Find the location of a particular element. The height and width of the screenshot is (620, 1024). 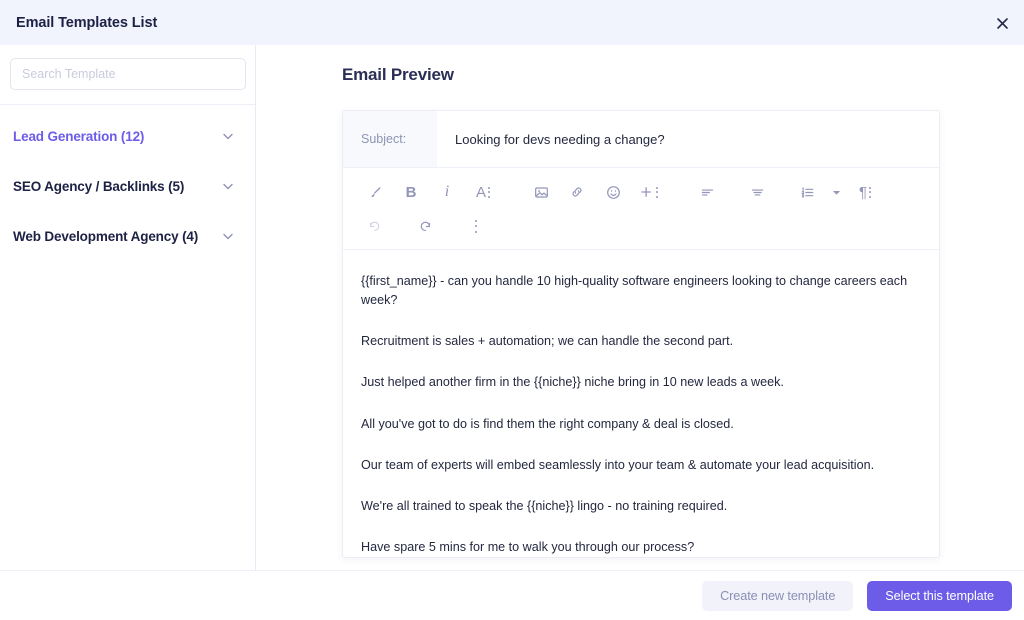

select-this-template-button: Select this template is located at coordinates (939, 595).